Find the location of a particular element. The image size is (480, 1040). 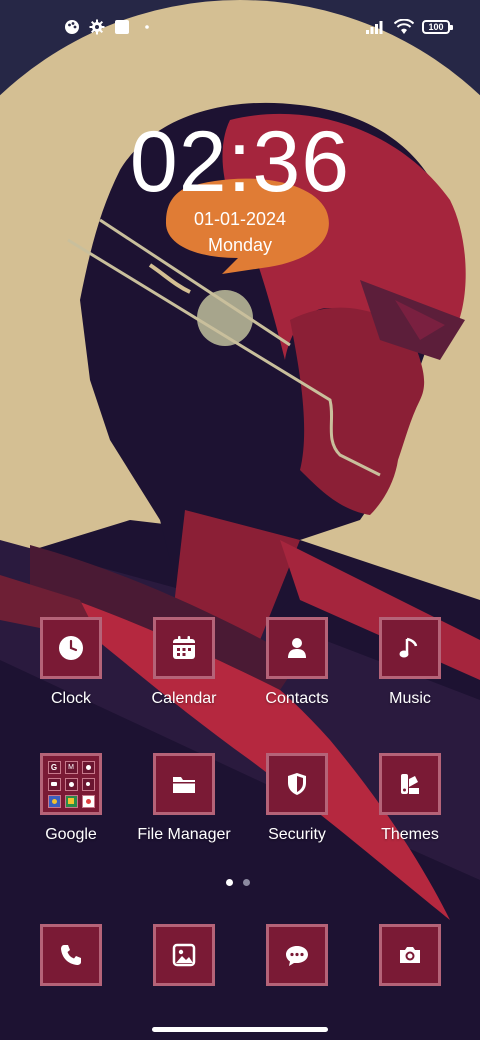

status-bar: 100 is located at coordinates (240, 28).